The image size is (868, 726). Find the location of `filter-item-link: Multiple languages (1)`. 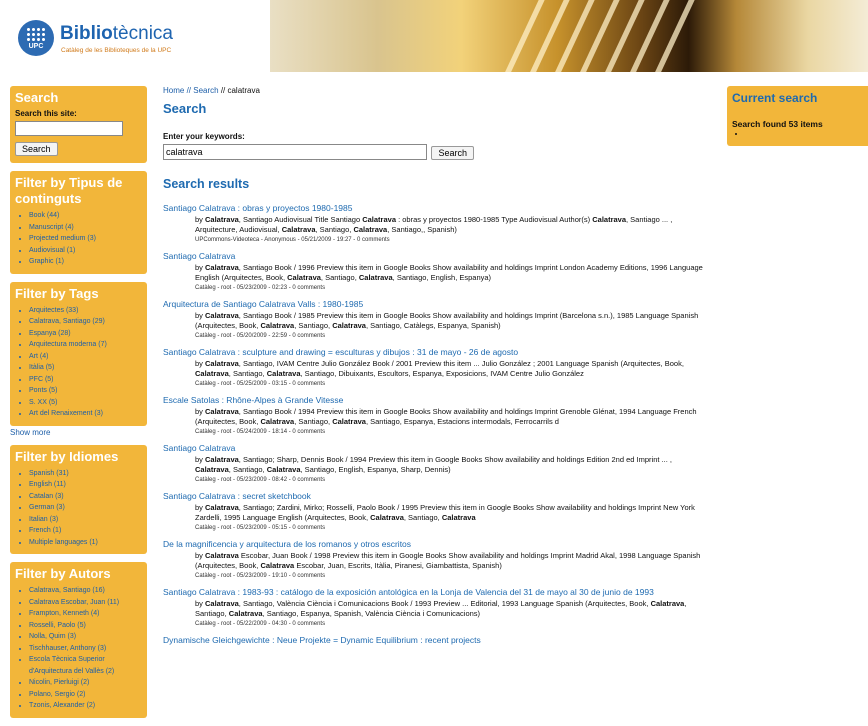

filter-item-link: Multiple languages (1) is located at coordinates (85, 543).